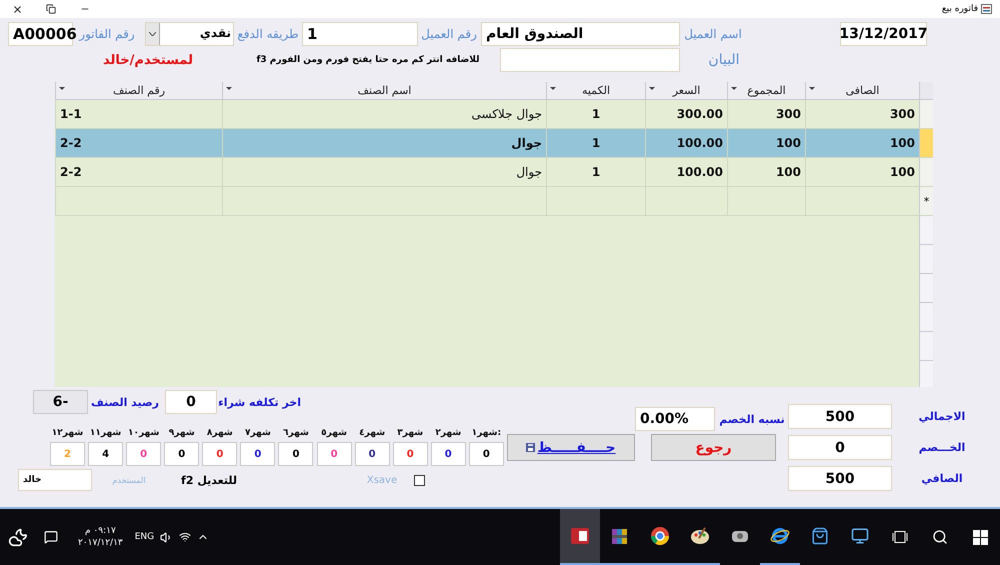 This screenshot has width=1000, height=565. Describe the element at coordinates (724, 60) in the screenshot. I see `statement-label: البيان` at that location.